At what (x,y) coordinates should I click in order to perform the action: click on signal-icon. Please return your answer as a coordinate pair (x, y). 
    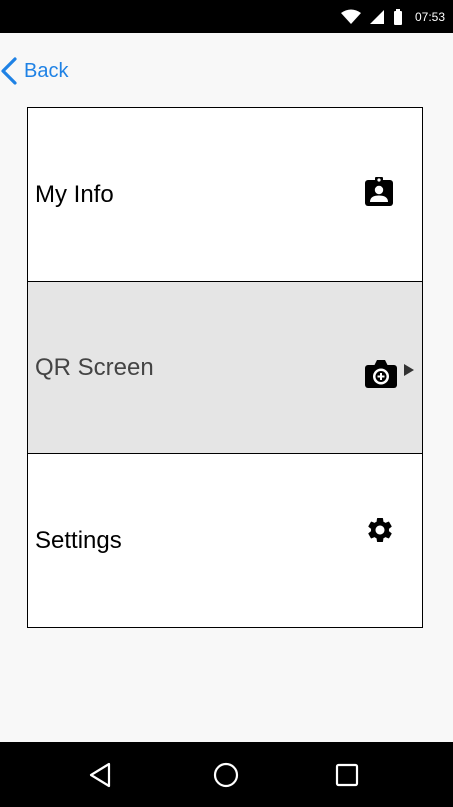
    Looking at the image, I should click on (376, 16).